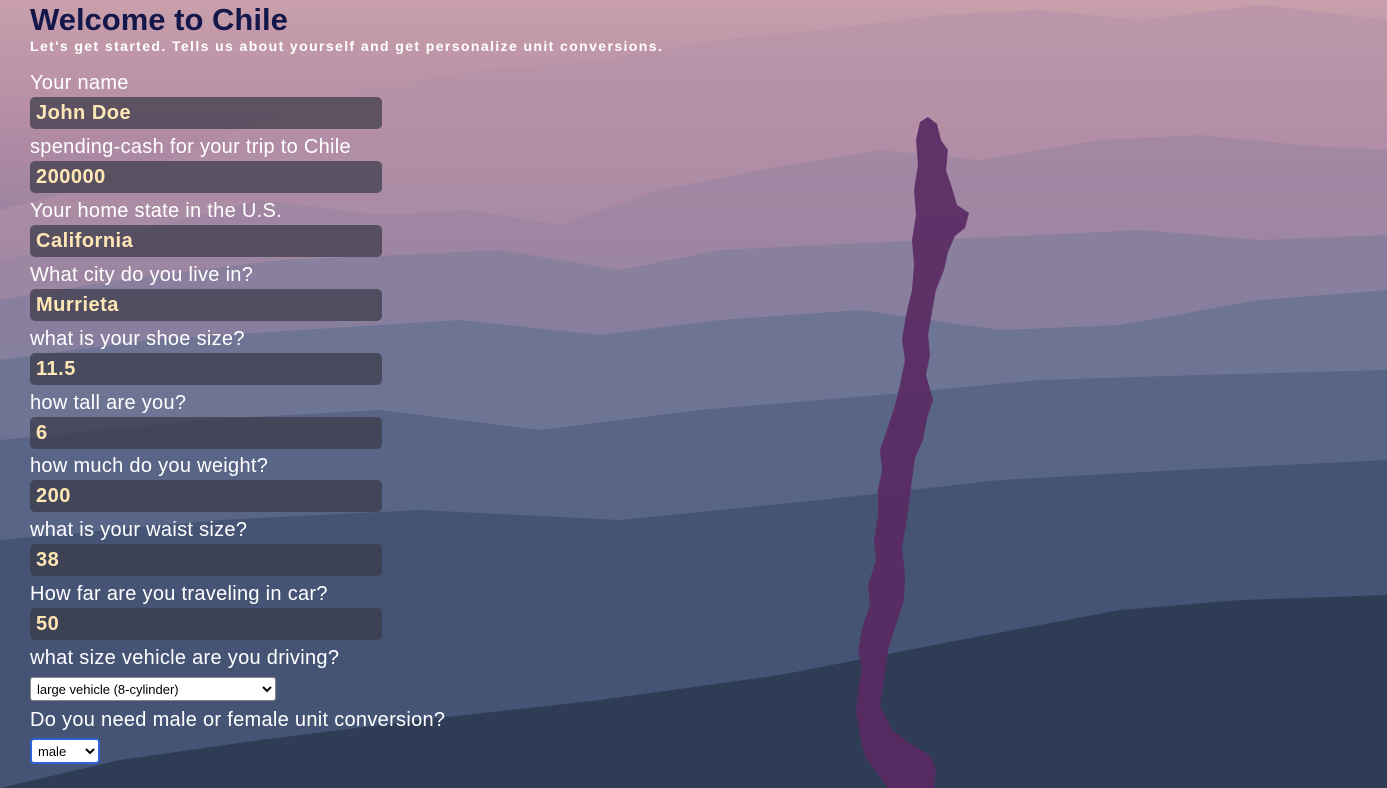 This screenshot has width=1387, height=788. What do you see at coordinates (206, 433) in the screenshot?
I see `height-input` at bounding box center [206, 433].